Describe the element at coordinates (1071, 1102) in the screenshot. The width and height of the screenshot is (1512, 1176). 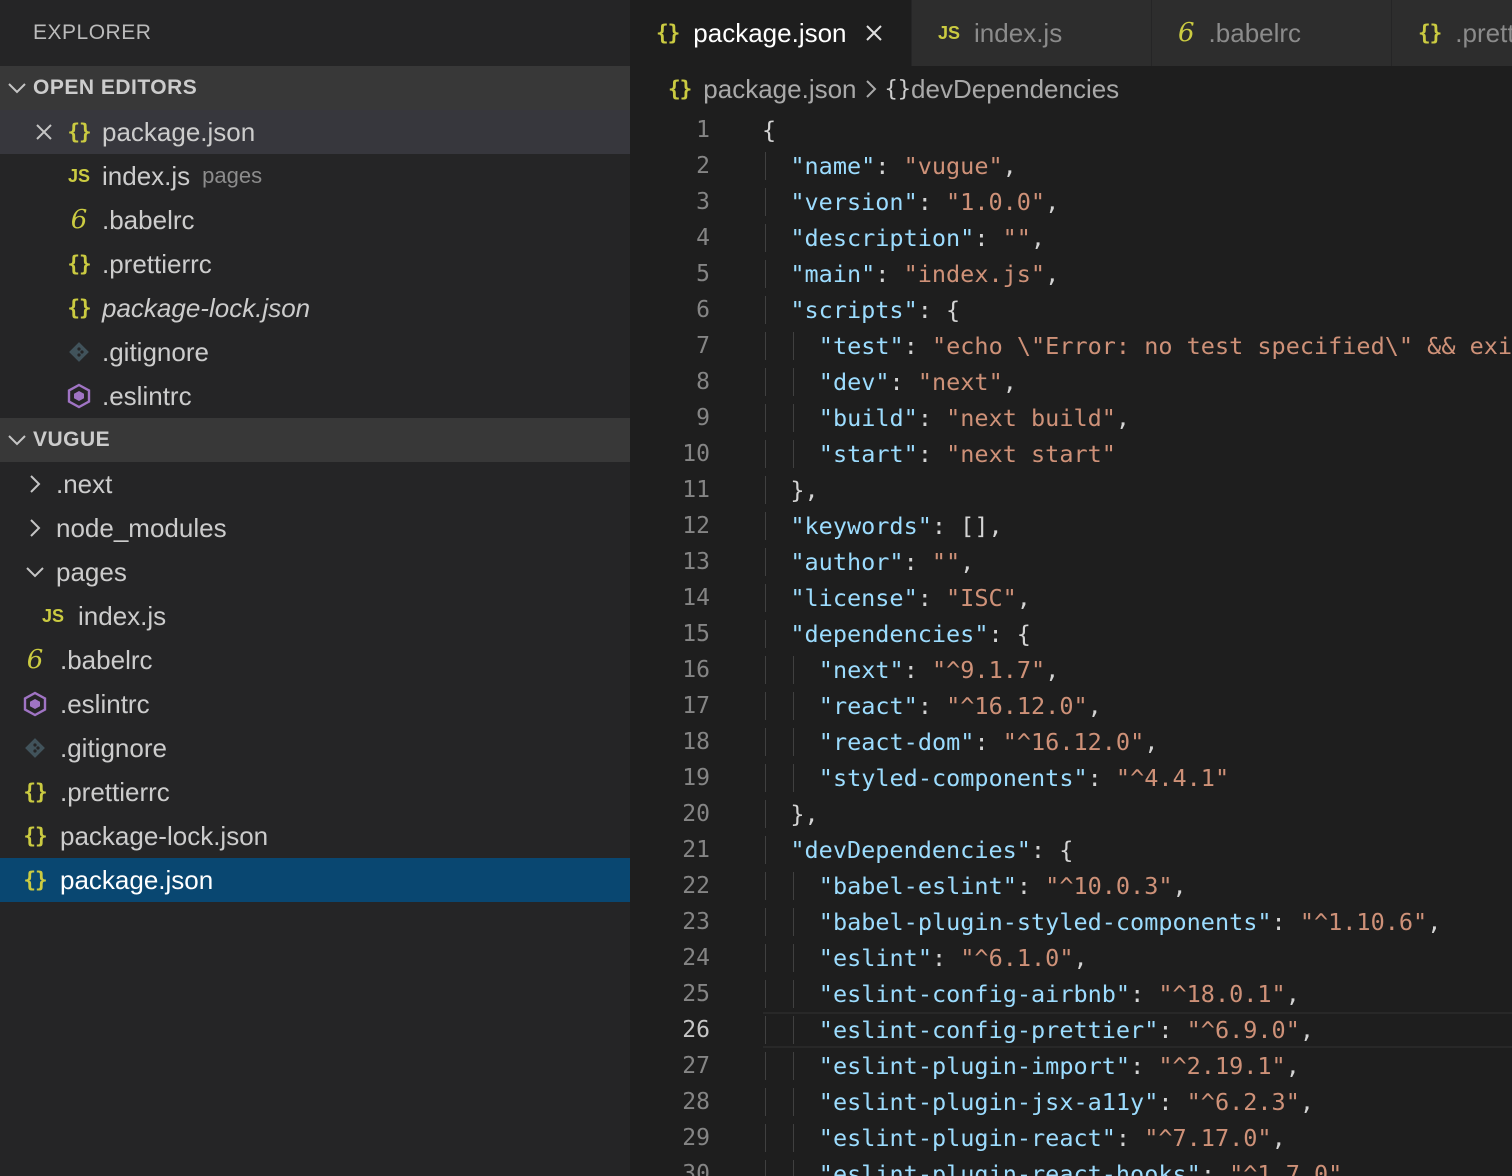
I see `code-line: 28 "eslint-plugin-jsx-a11y": "^6.2.3",` at that location.